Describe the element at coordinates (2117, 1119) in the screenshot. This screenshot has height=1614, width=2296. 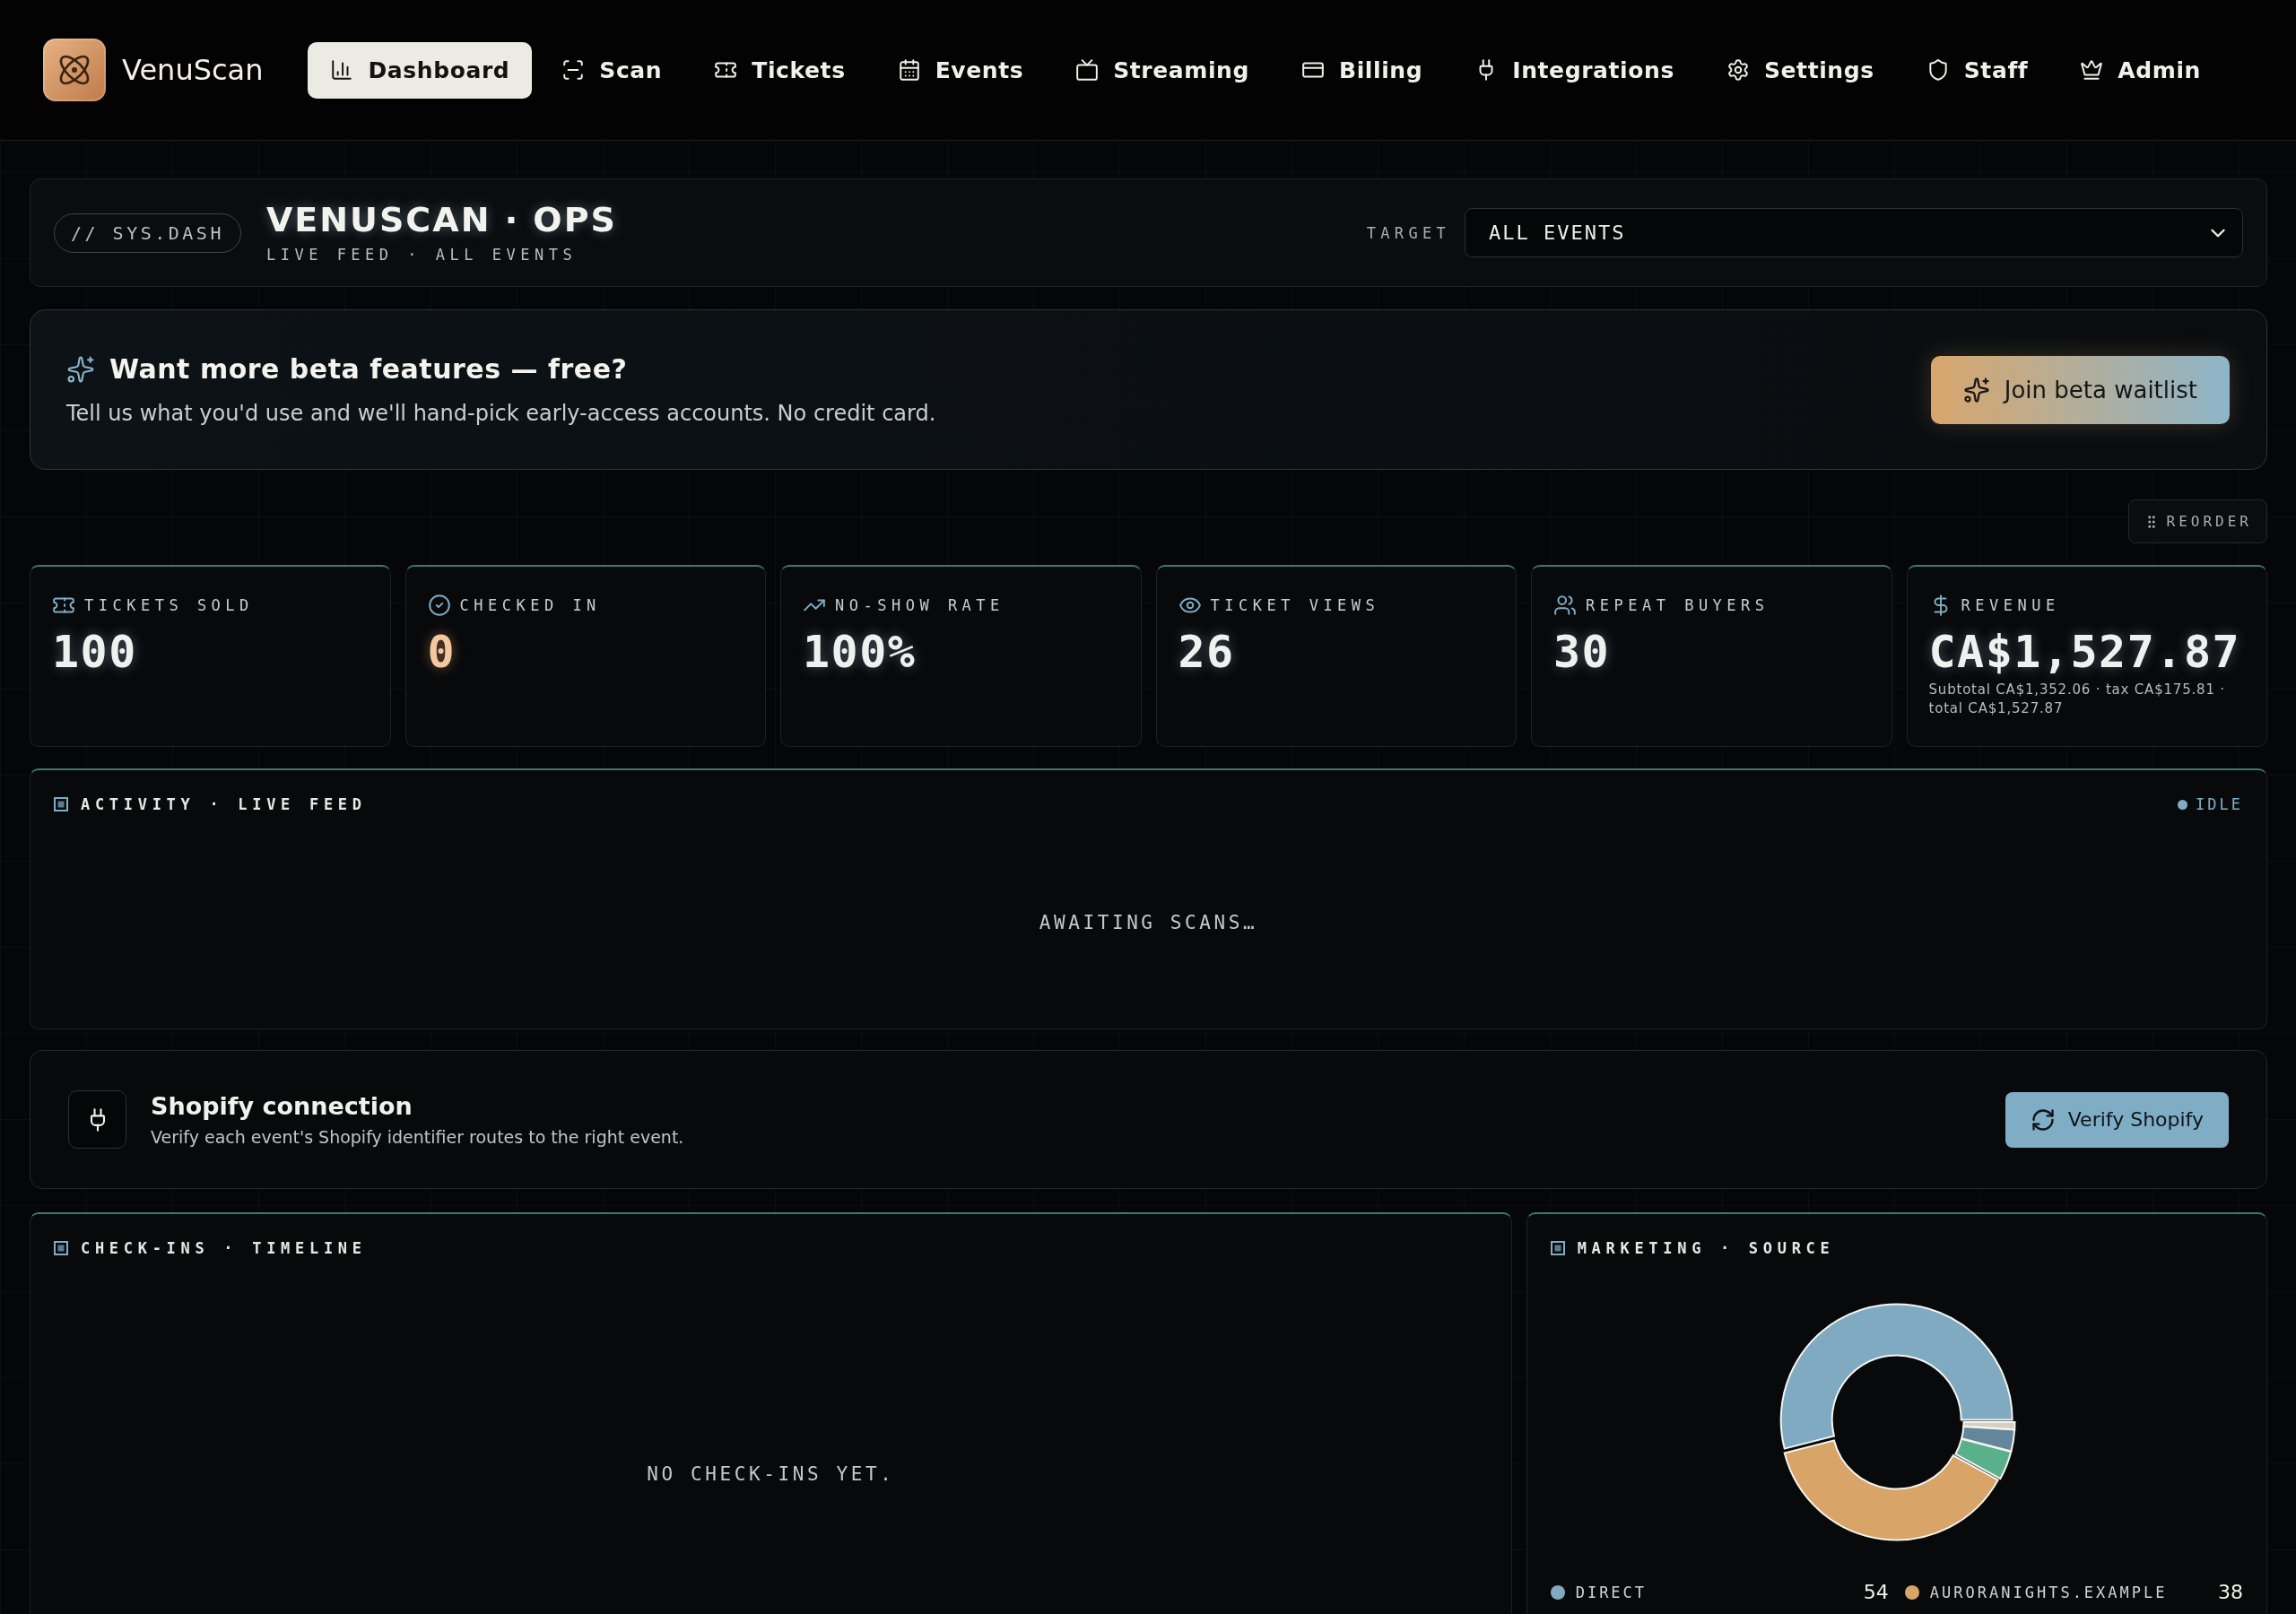
I see `verify-shopify-button: Verify Shopify` at that location.